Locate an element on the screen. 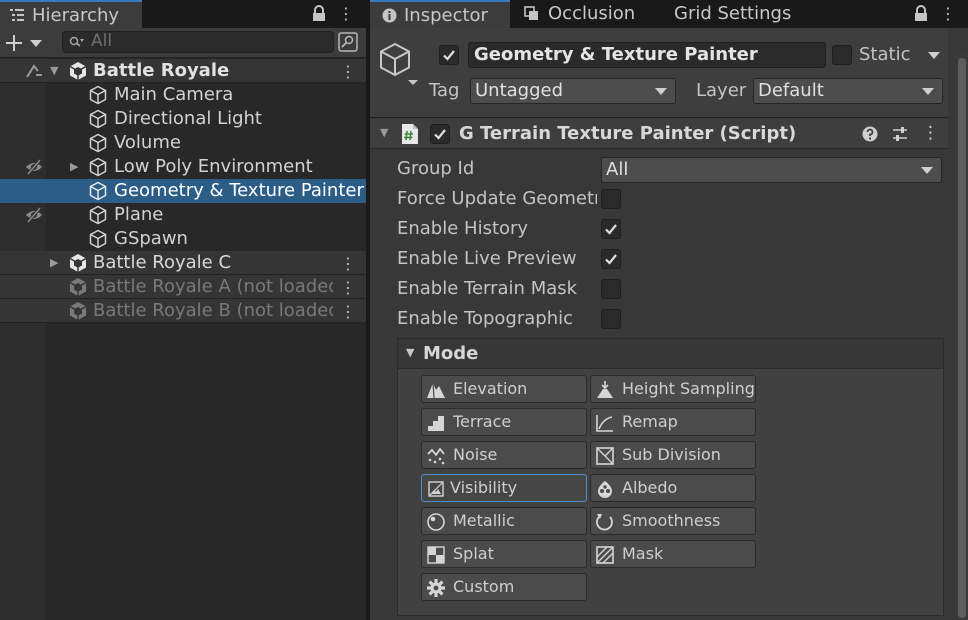 The height and width of the screenshot is (620, 968). mode-mask-button: Mask is located at coordinates (673, 554).